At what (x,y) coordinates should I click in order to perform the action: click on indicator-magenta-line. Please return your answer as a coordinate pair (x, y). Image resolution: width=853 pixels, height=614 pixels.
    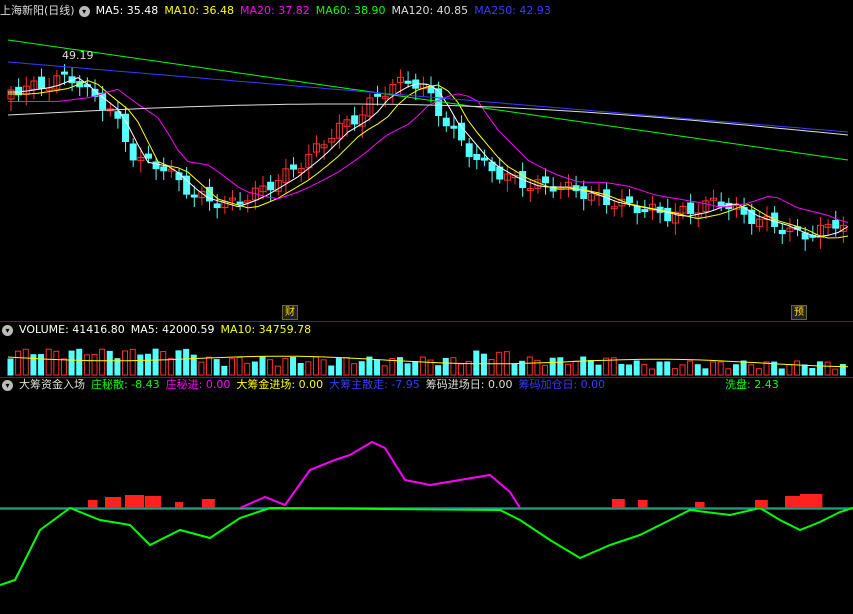
    Looking at the image, I should click on (380, 474).